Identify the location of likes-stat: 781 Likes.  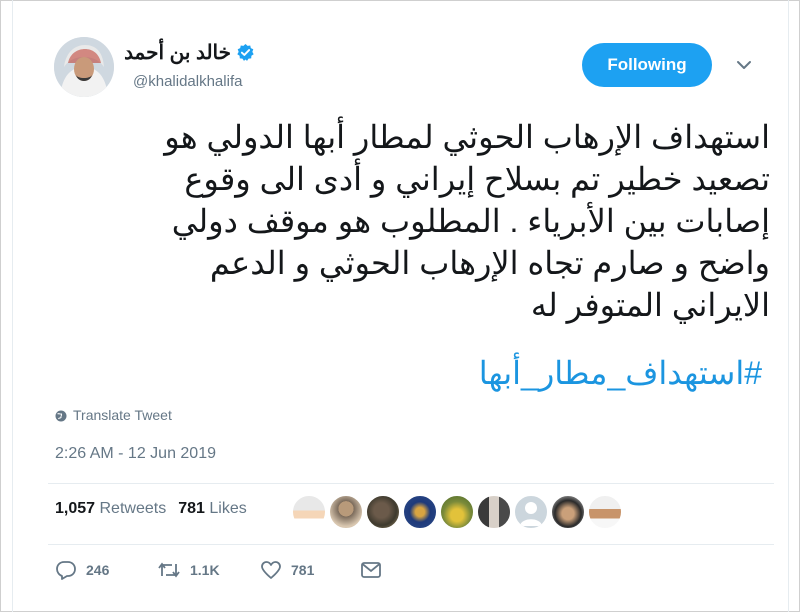
(212, 509).